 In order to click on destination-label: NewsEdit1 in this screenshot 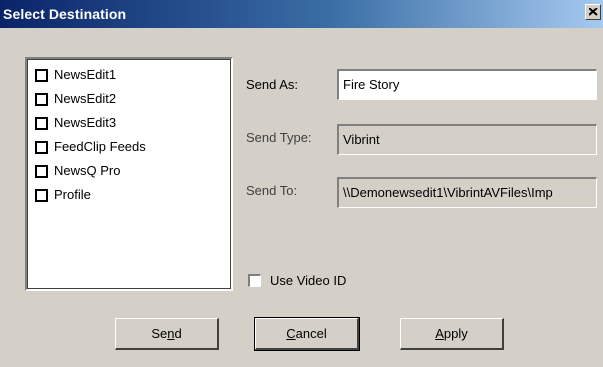, I will do `click(85, 74)`.